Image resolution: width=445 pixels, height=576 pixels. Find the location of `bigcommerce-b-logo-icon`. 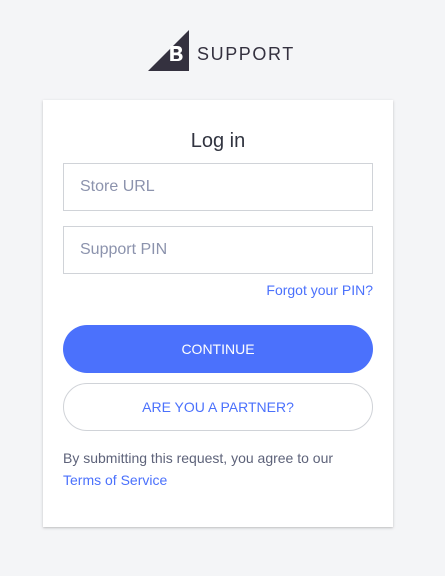

bigcommerce-b-logo-icon is located at coordinates (168, 50).